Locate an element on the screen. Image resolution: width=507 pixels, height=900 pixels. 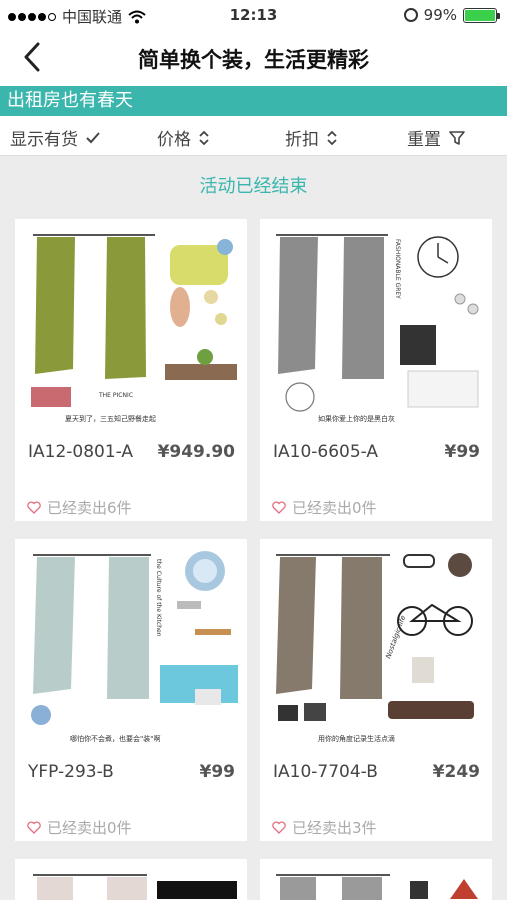
filter-discount-label: 折扣 is located at coordinates (302, 140).